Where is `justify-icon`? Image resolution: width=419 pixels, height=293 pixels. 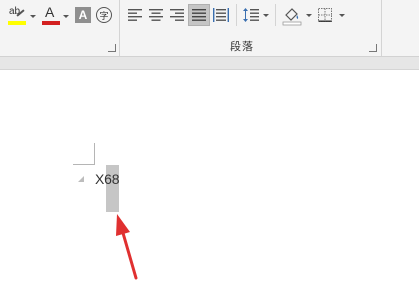 justify-icon is located at coordinates (199, 15).